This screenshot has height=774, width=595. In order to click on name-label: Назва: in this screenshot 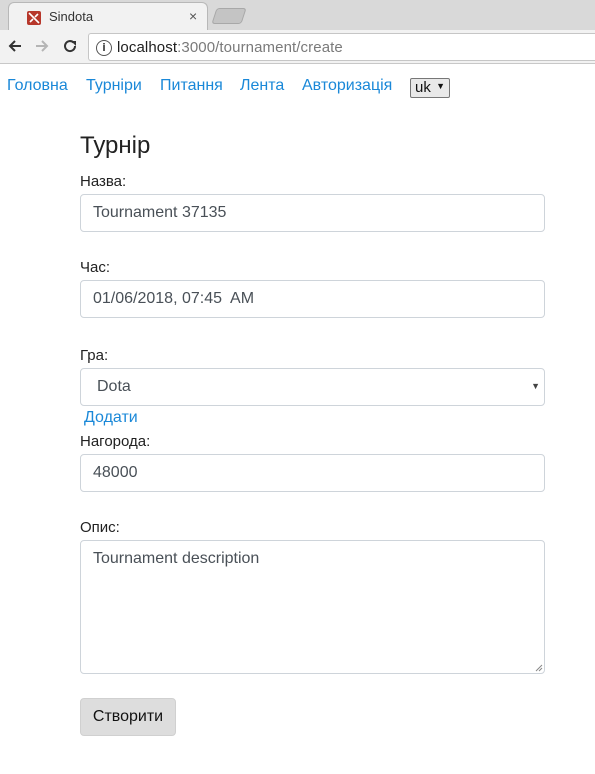, I will do `click(103, 181)`.